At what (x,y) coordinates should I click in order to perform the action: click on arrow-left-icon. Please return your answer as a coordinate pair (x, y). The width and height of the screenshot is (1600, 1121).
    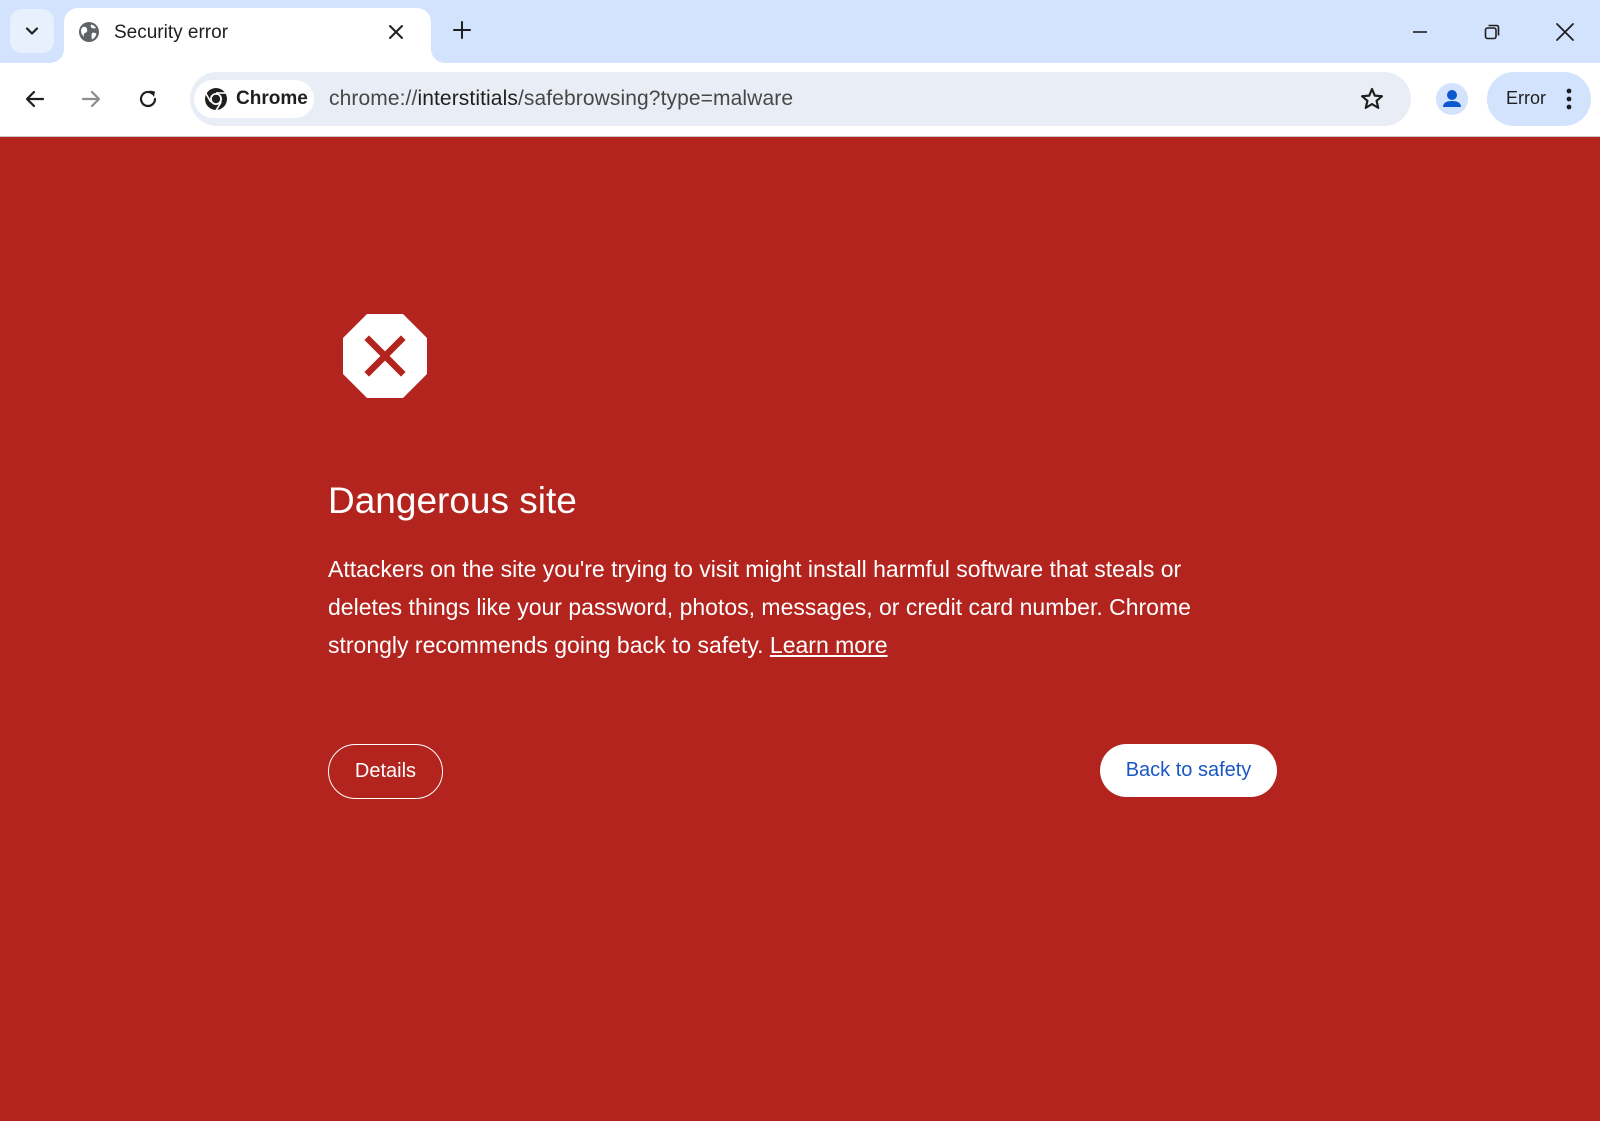
    Looking at the image, I should click on (35, 99).